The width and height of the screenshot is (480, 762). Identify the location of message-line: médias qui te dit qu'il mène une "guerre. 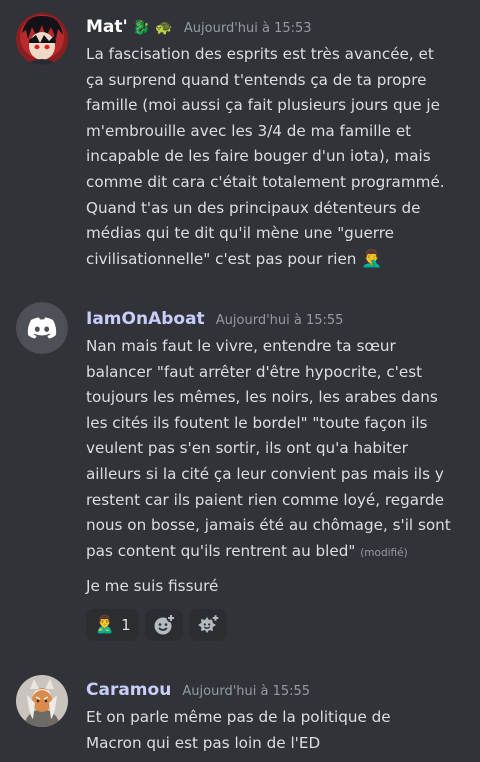
(240, 233).